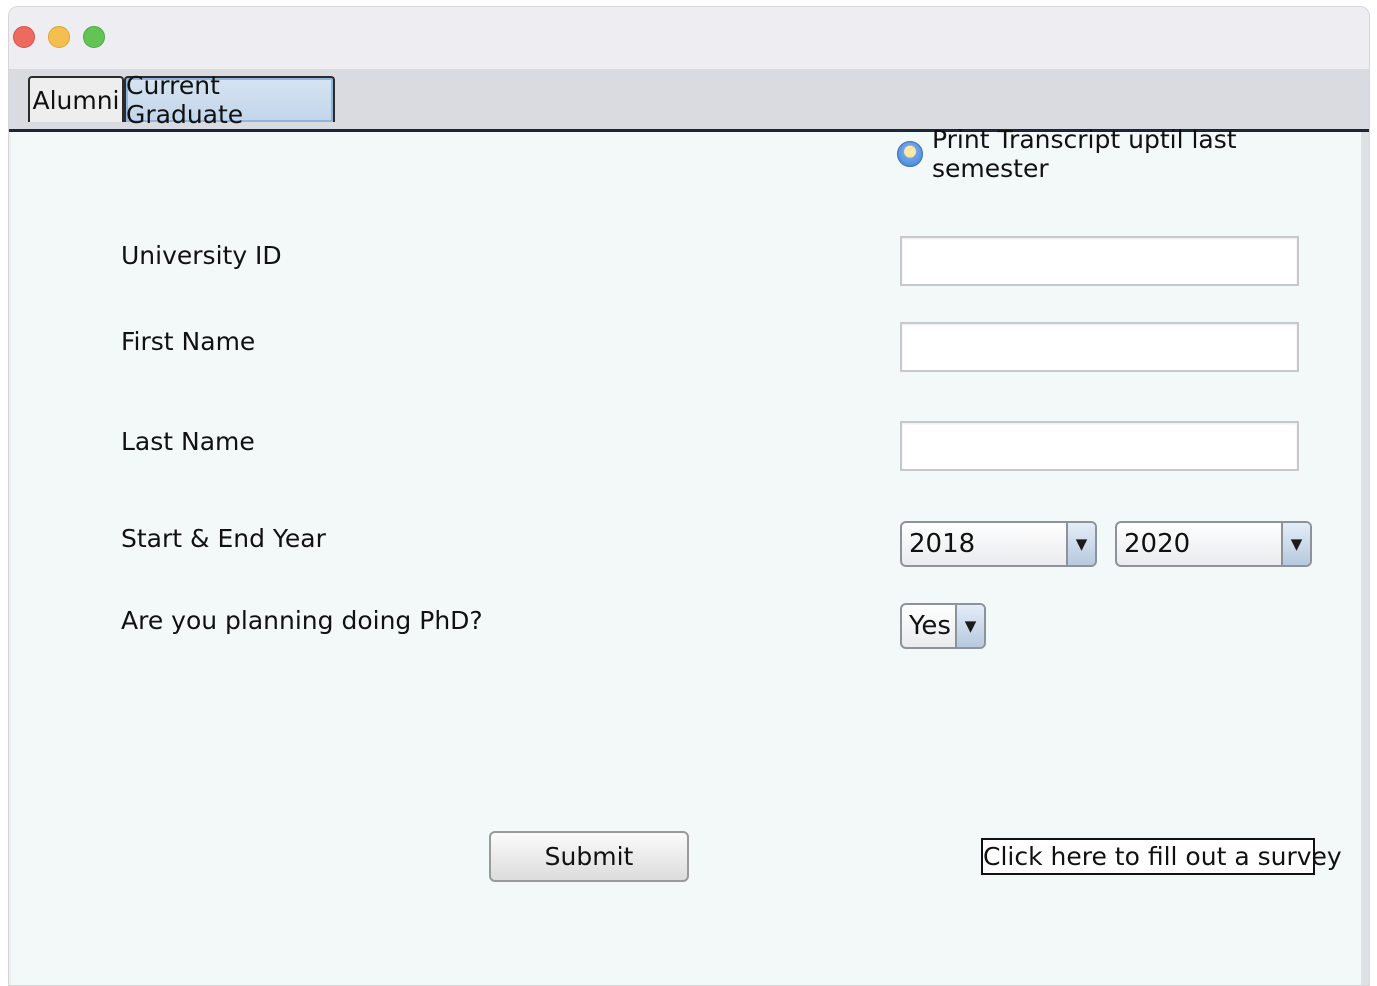 This screenshot has width=1377, height=986. I want to click on last-name-label: Last Name, so click(188, 441).